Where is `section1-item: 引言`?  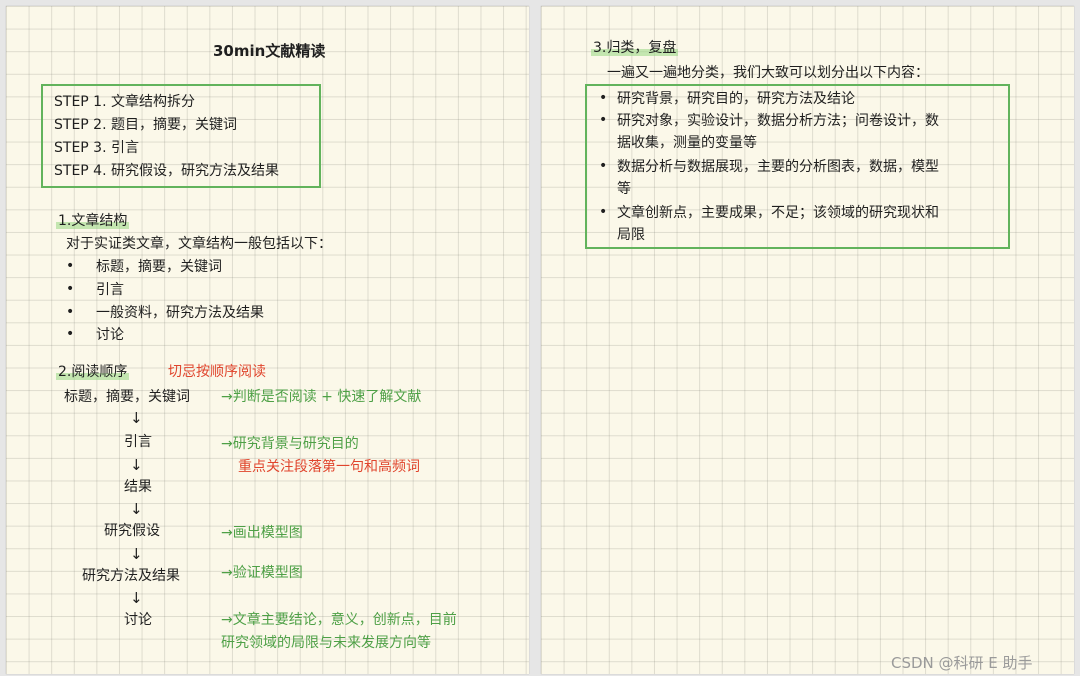
section1-item: 引言 is located at coordinates (110, 290).